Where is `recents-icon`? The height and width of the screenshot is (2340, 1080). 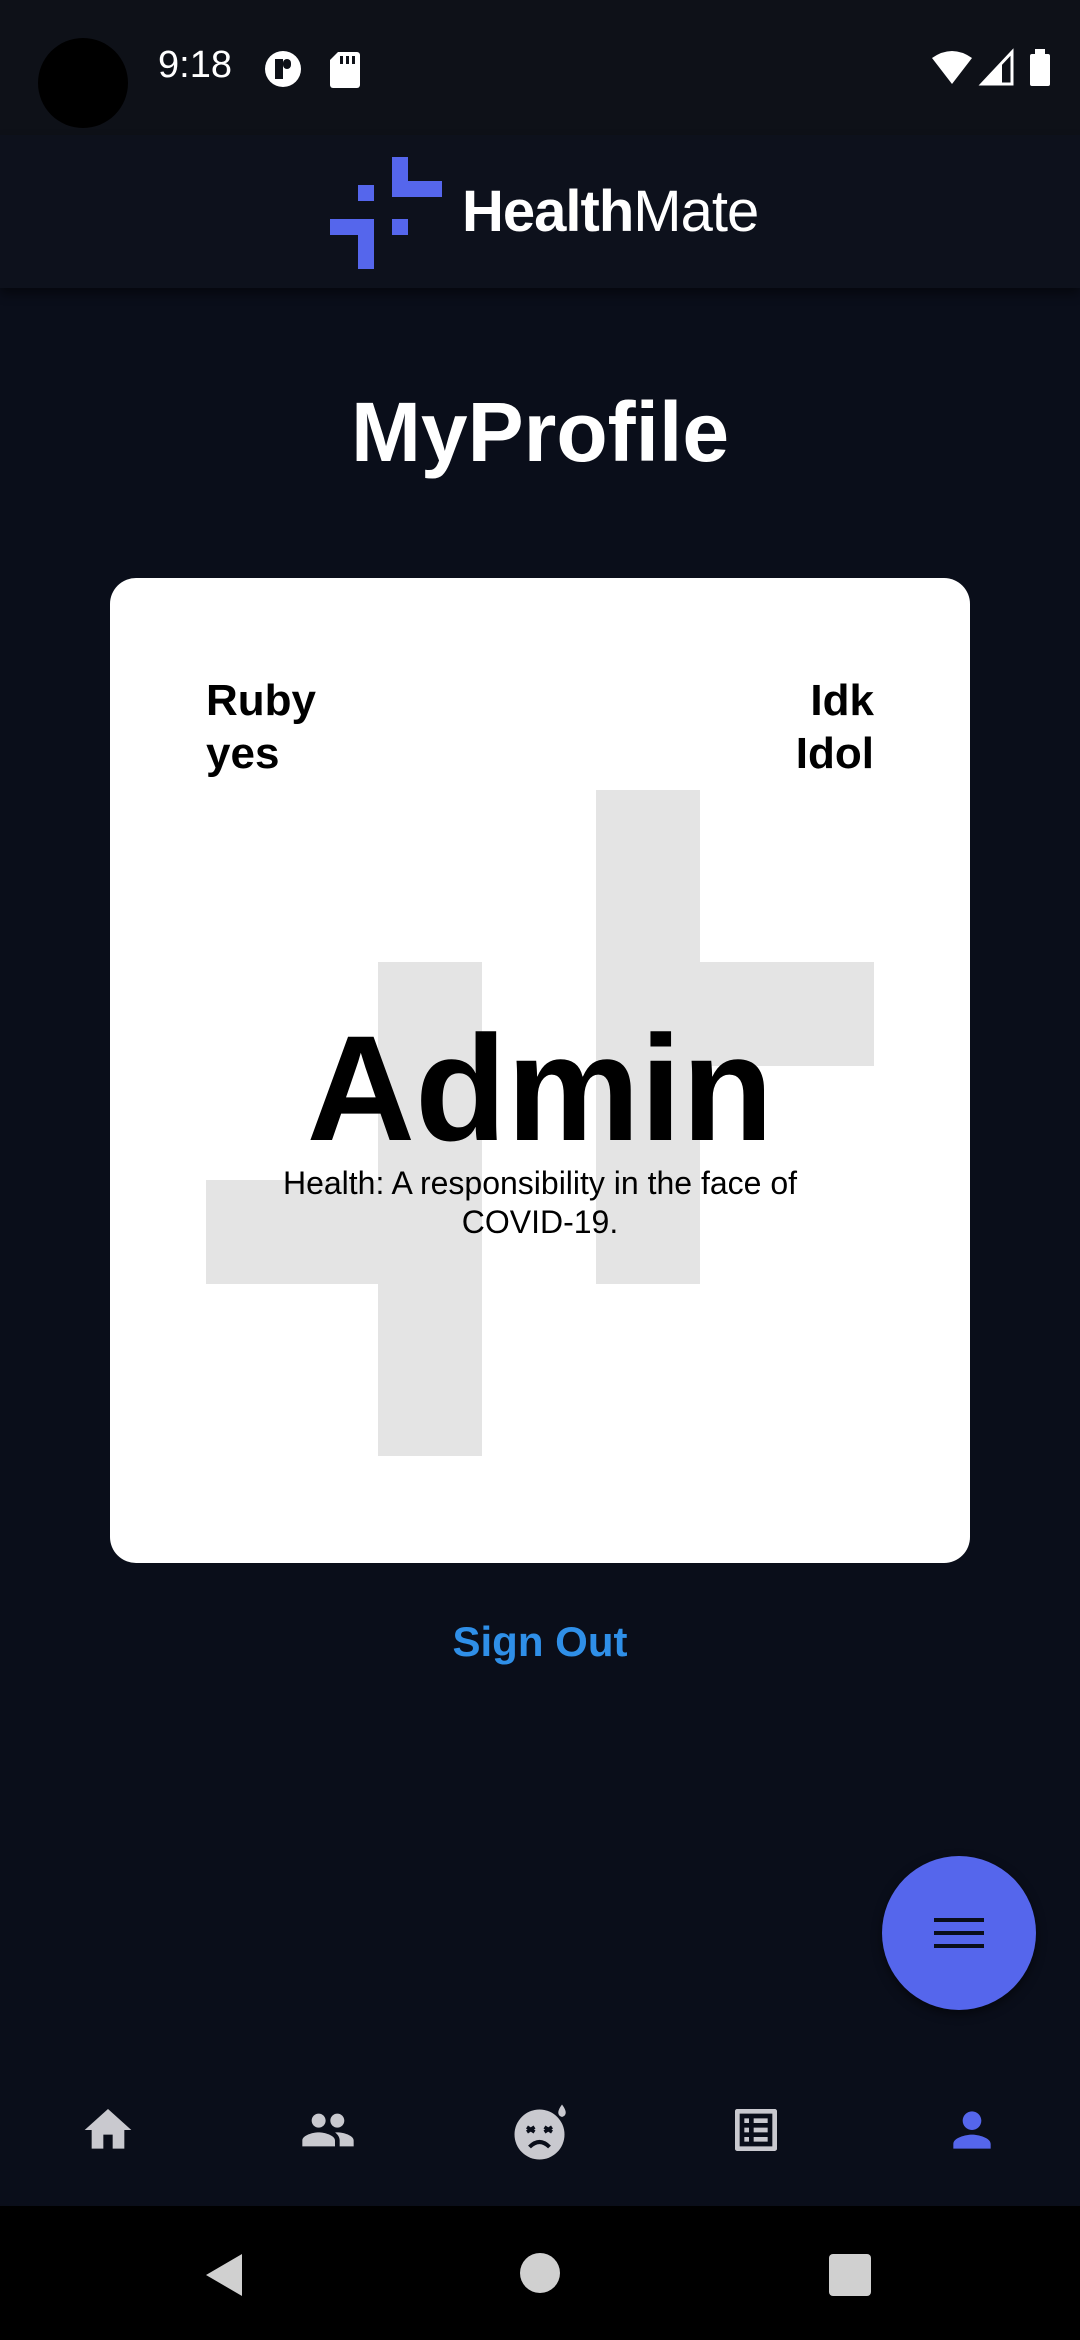 recents-icon is located at coordinates (850, 2275).